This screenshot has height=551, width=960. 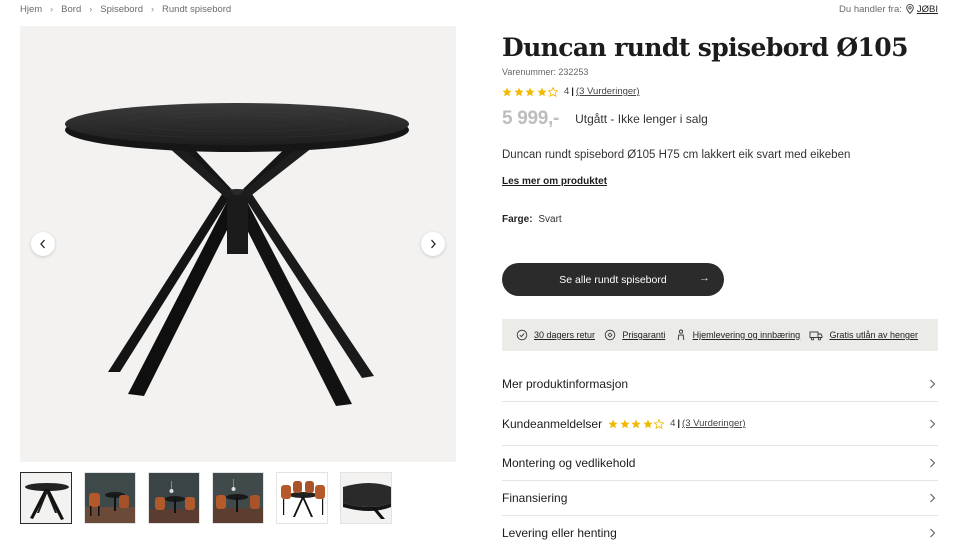 I want to click on accordion-rating: 4 | (3 Vurderinger), so click(x=677, y=423).